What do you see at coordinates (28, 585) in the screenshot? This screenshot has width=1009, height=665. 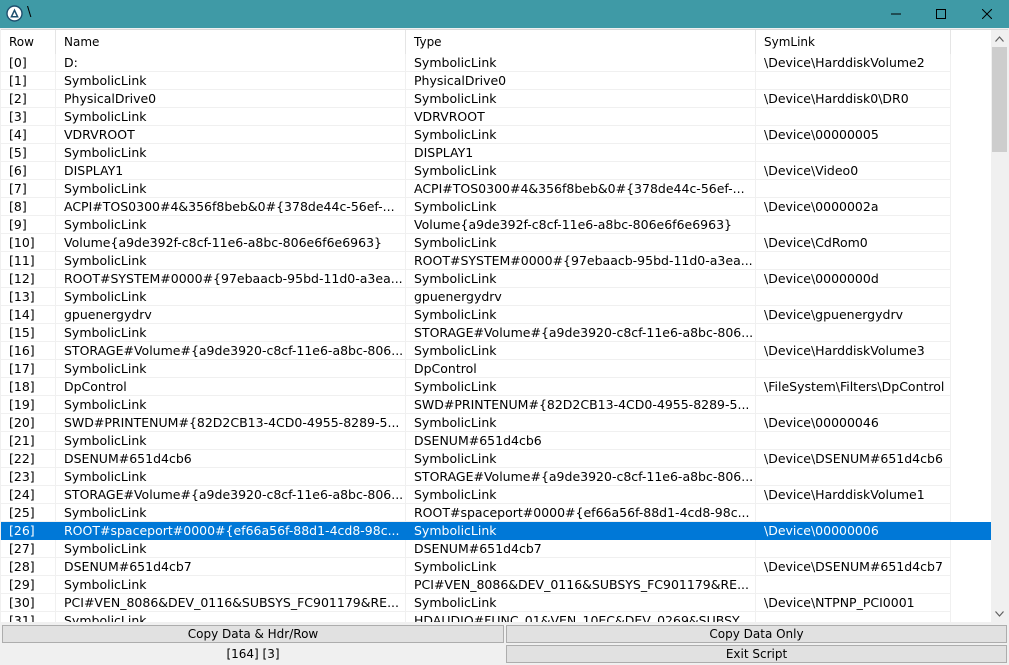 I see `row-index-cell: [29]` at bounding box center [28, 585].